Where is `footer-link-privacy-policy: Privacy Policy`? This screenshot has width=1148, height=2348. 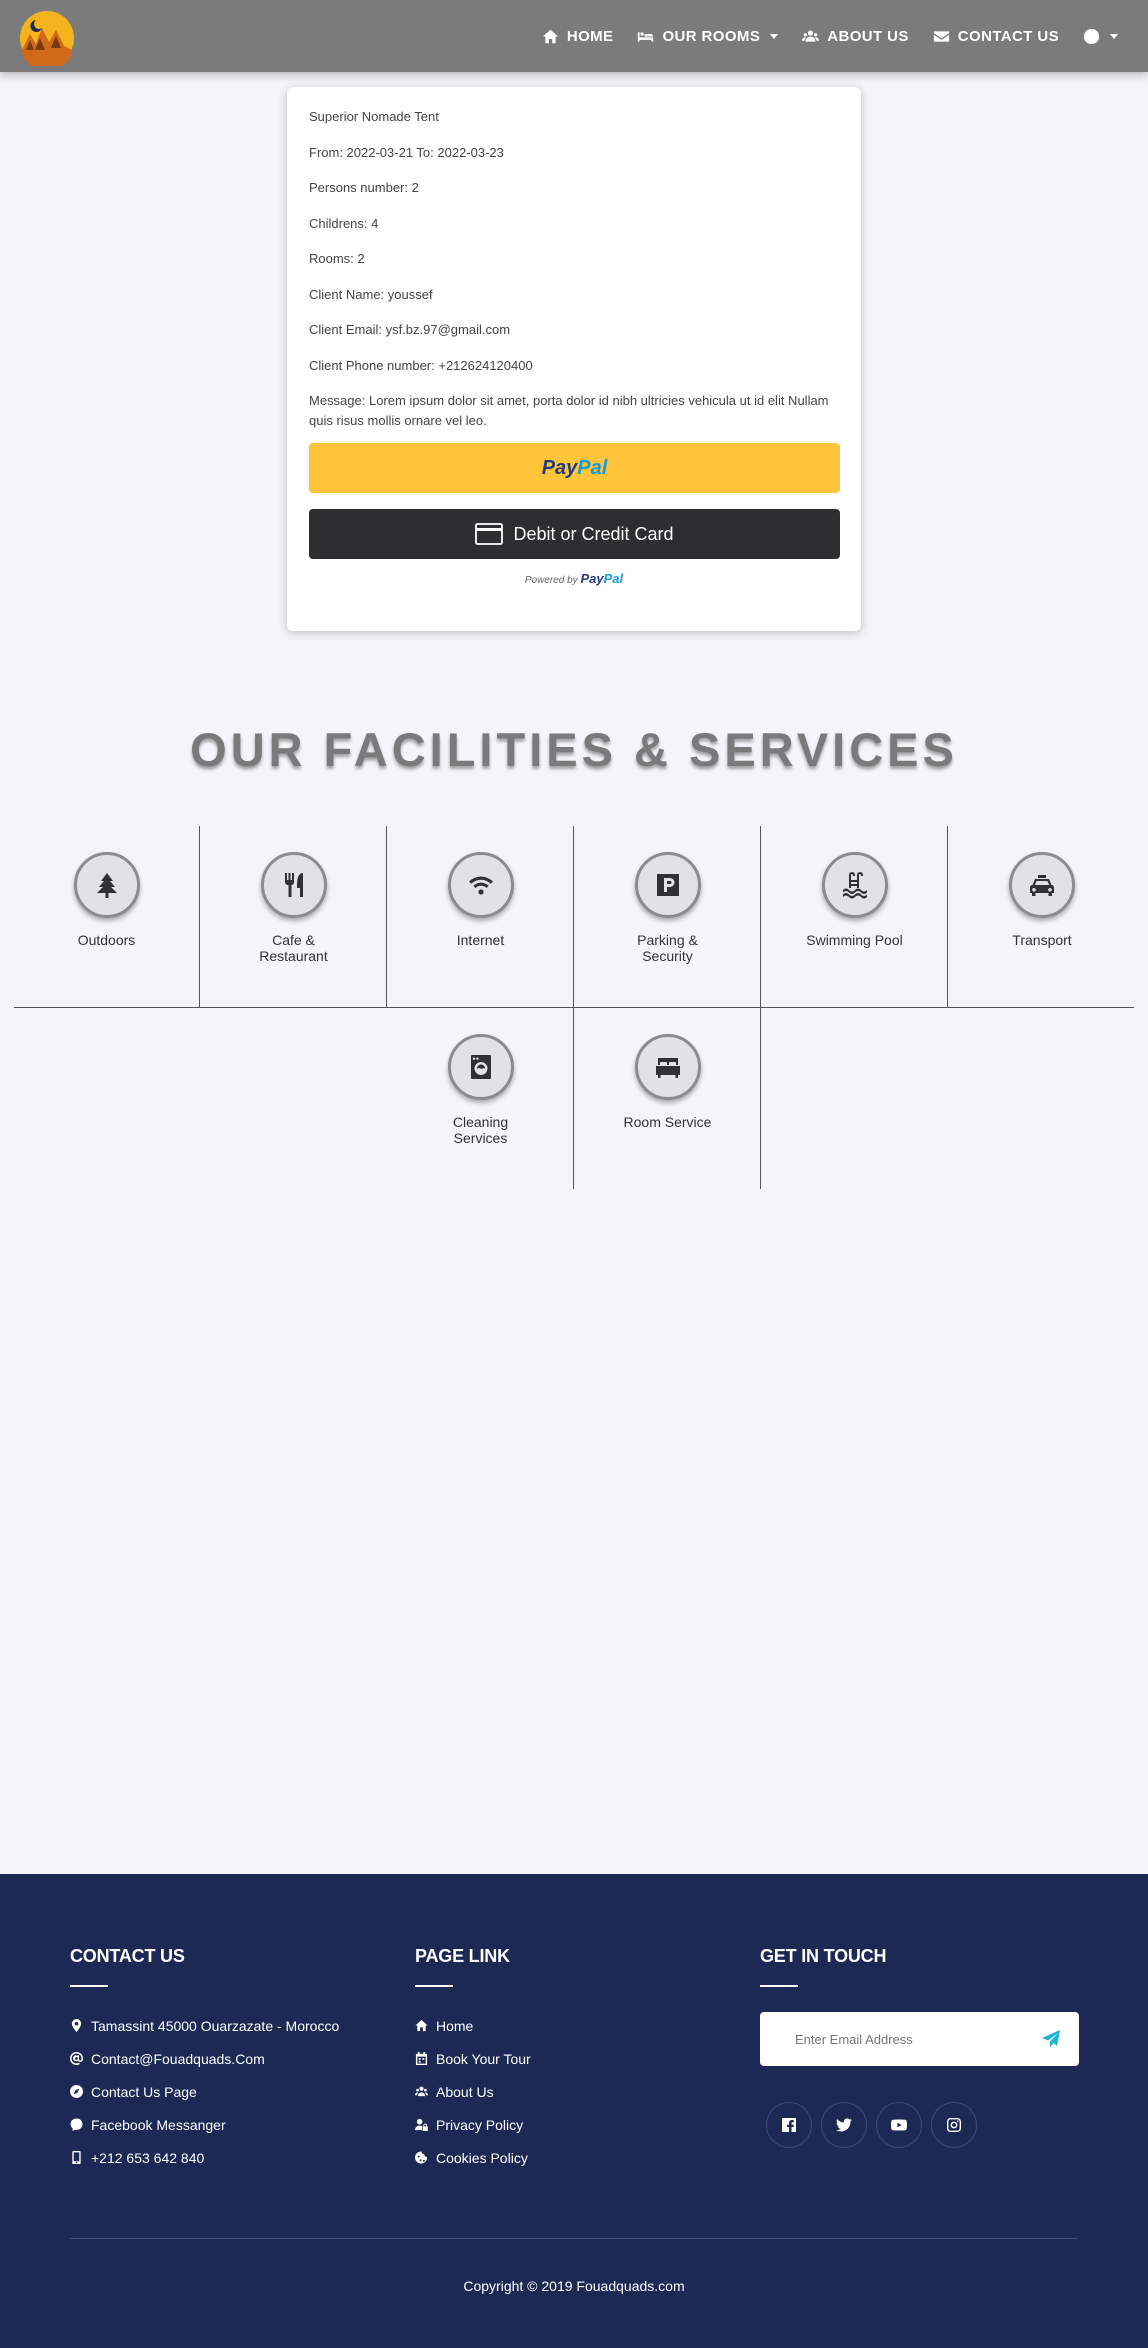
footer-link-privacy-policy: Privacy Policy is located at coordinates (473, 2124).